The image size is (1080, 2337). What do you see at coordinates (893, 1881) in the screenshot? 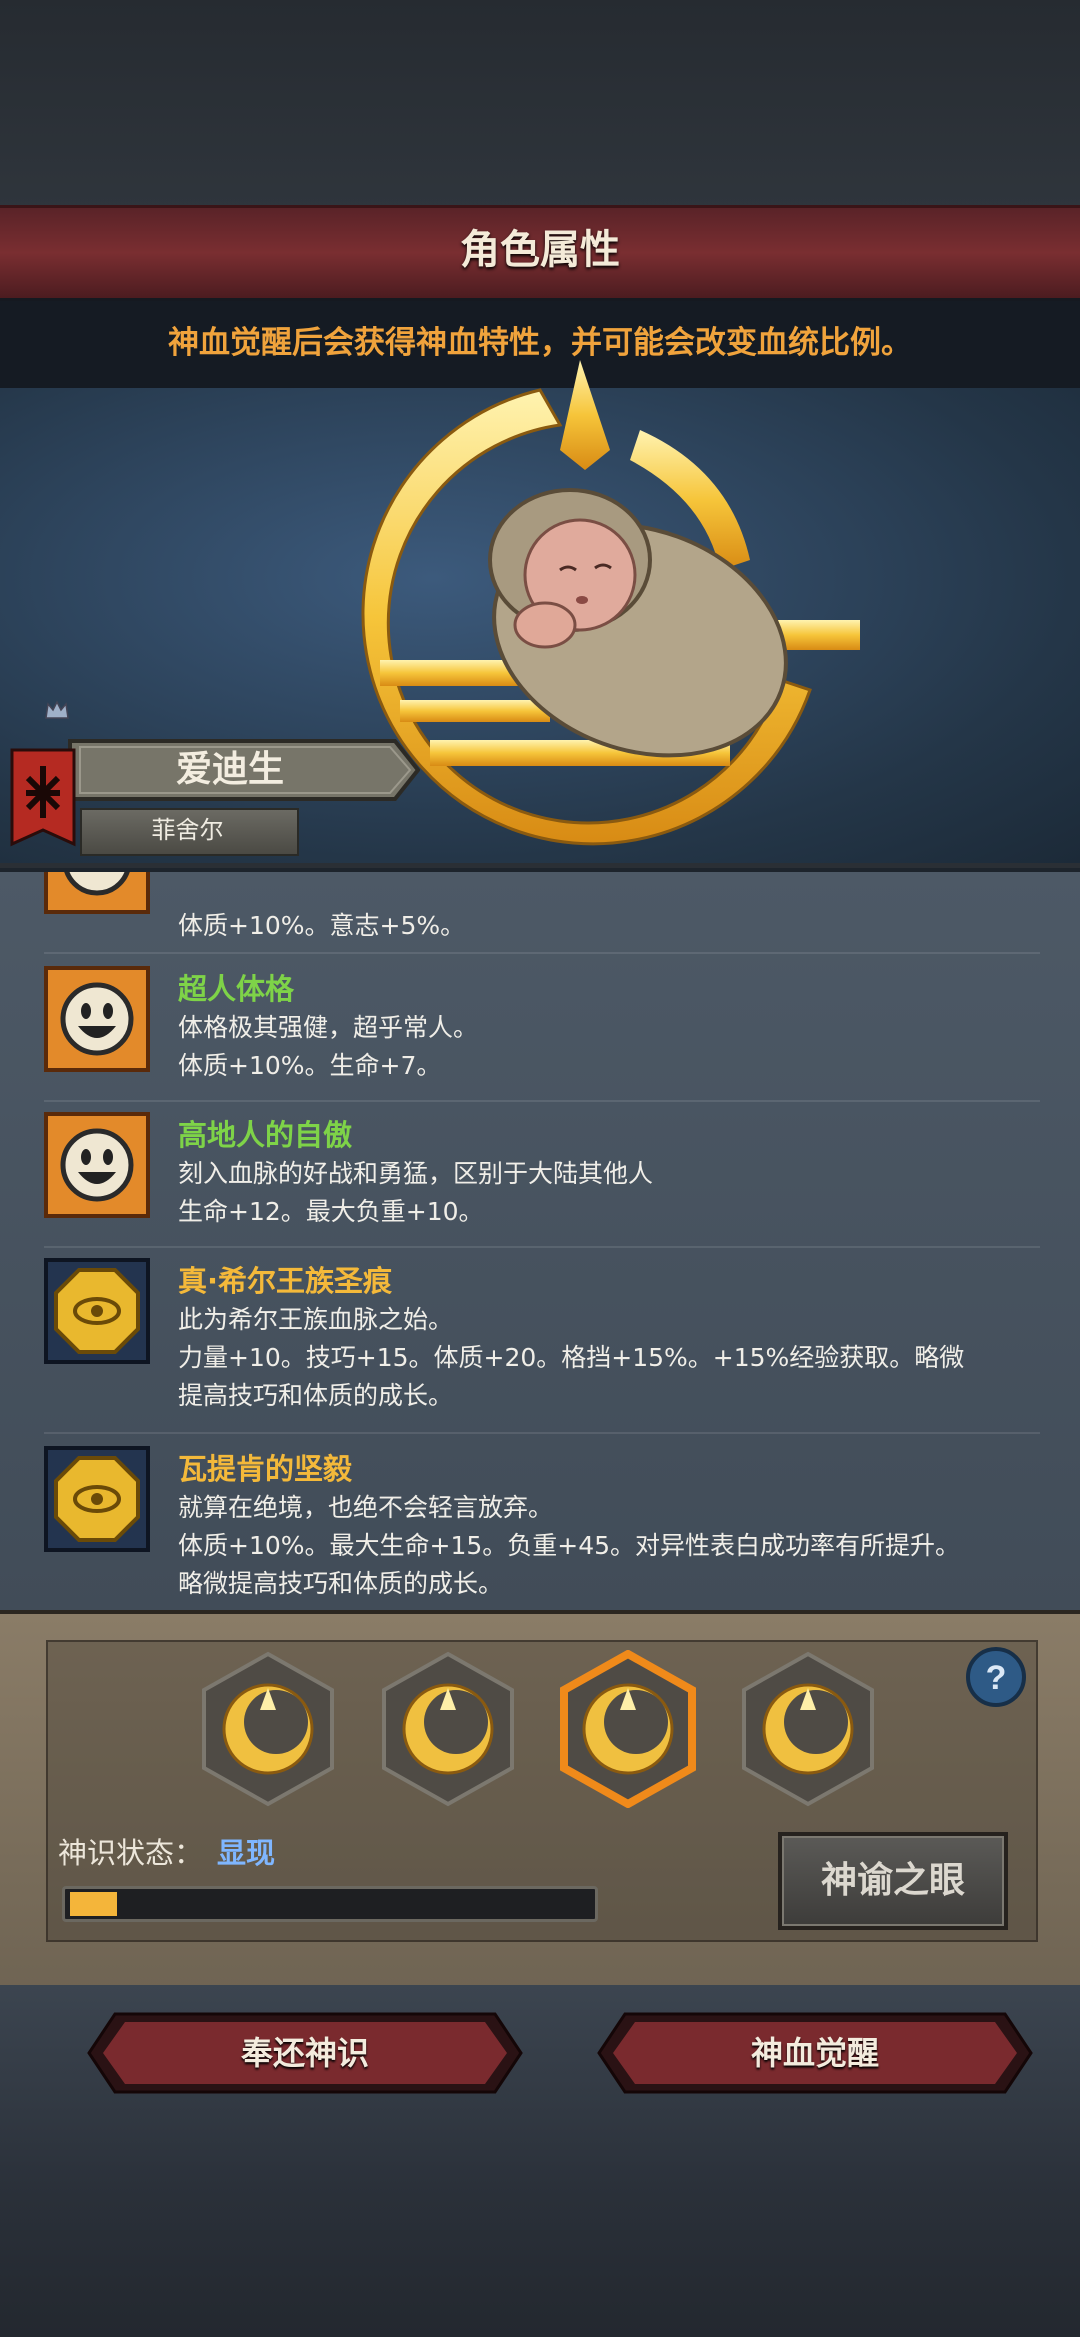
I see `oracle-eye-button-label: 神谕之眼` at bounding box center [893, 1881].